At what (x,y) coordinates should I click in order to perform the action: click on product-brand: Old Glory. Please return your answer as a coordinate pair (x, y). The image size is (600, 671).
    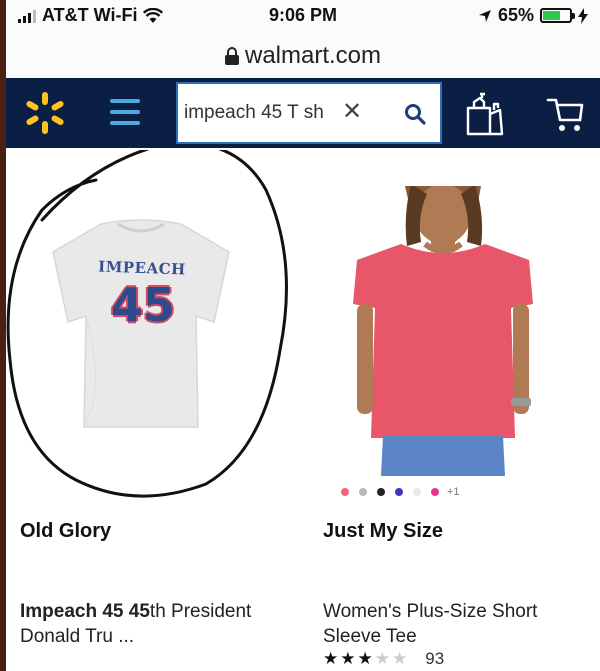
    Looking at the image, I should click on (66, 531).